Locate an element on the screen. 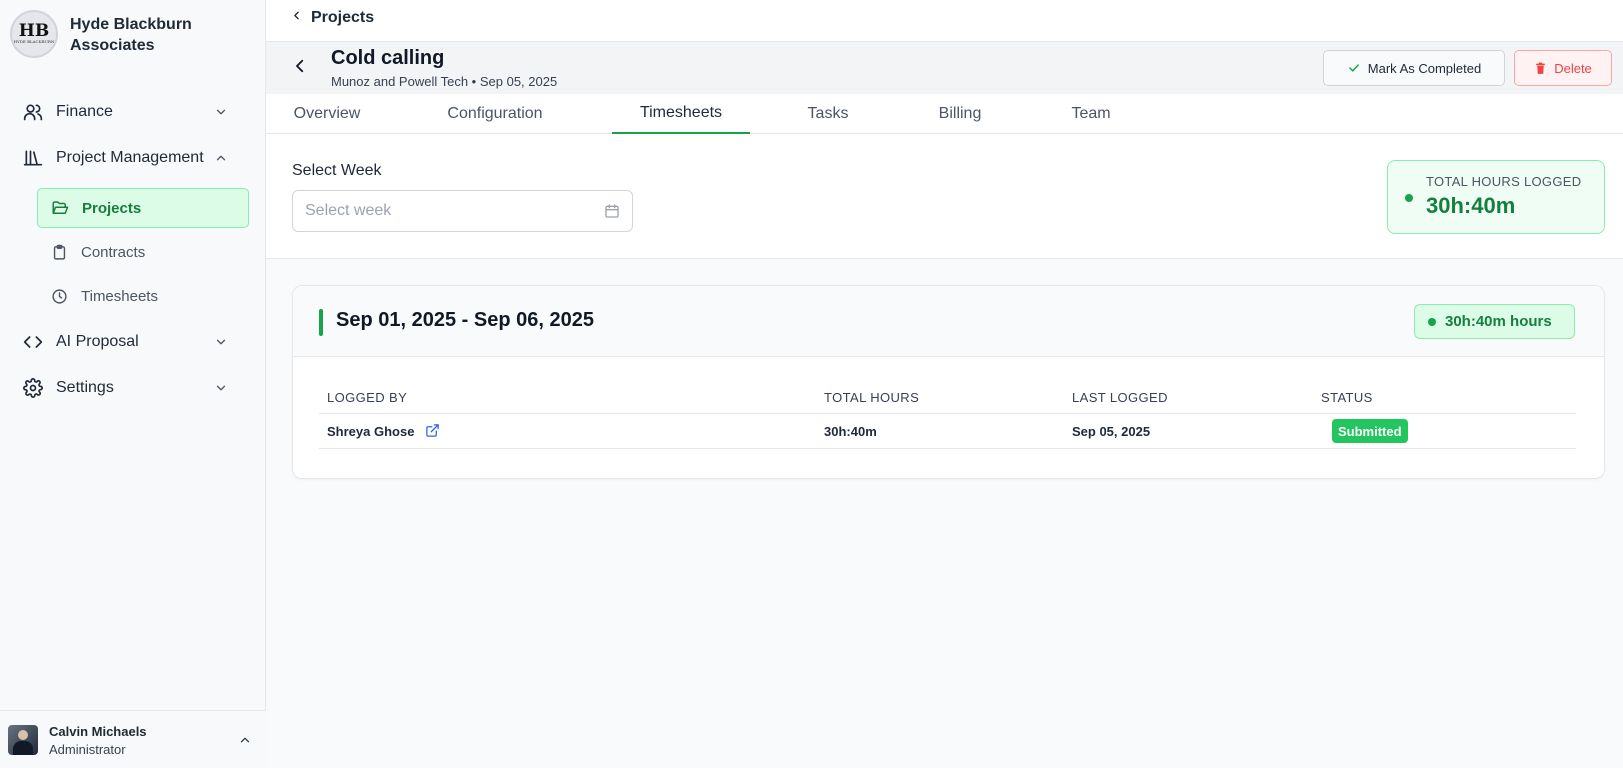 The width and height of the screenshot is (1623, 768). folder-open-icon is located at coordinates (60, 208).